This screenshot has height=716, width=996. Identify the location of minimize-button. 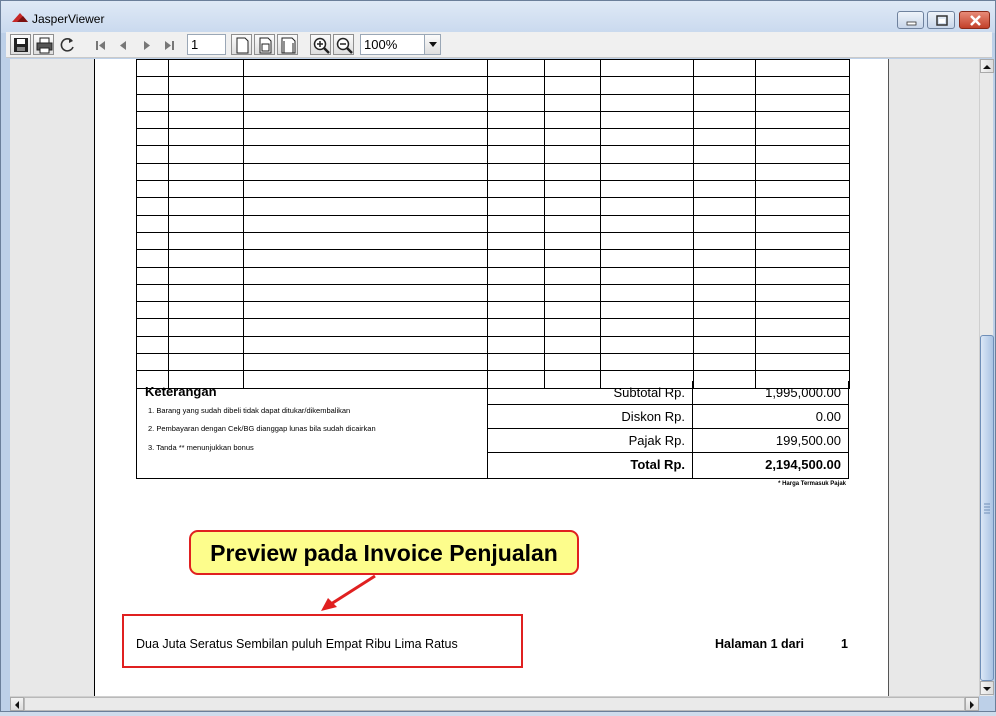
(910, 20).